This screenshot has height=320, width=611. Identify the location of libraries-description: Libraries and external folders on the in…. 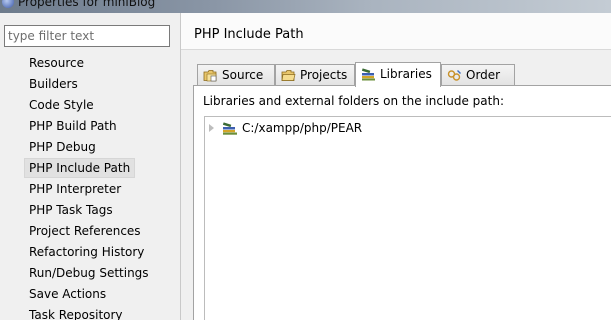
(354, 101).